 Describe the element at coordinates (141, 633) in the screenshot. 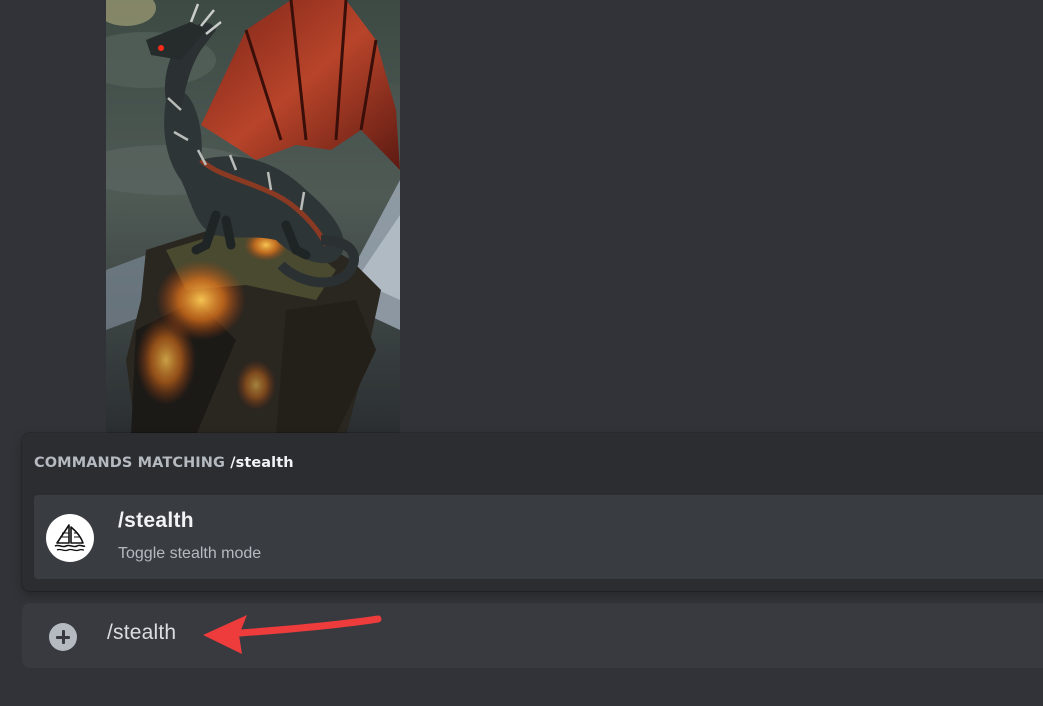

I see `message-input-text: /stealth` at that location.